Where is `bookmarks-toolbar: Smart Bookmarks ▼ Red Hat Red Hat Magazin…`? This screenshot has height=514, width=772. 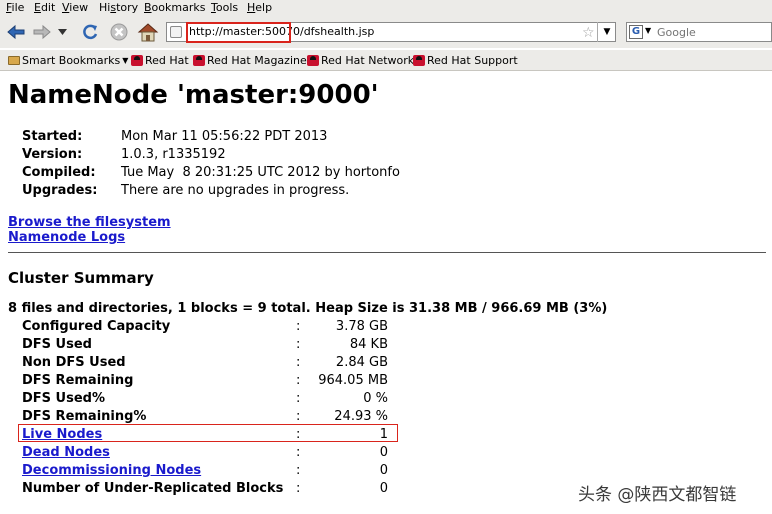 bookmarks-toolbar: Smart Bookmarks ▼ Red Hat Red Hat Magazin… is located at coordinates (386, 60).